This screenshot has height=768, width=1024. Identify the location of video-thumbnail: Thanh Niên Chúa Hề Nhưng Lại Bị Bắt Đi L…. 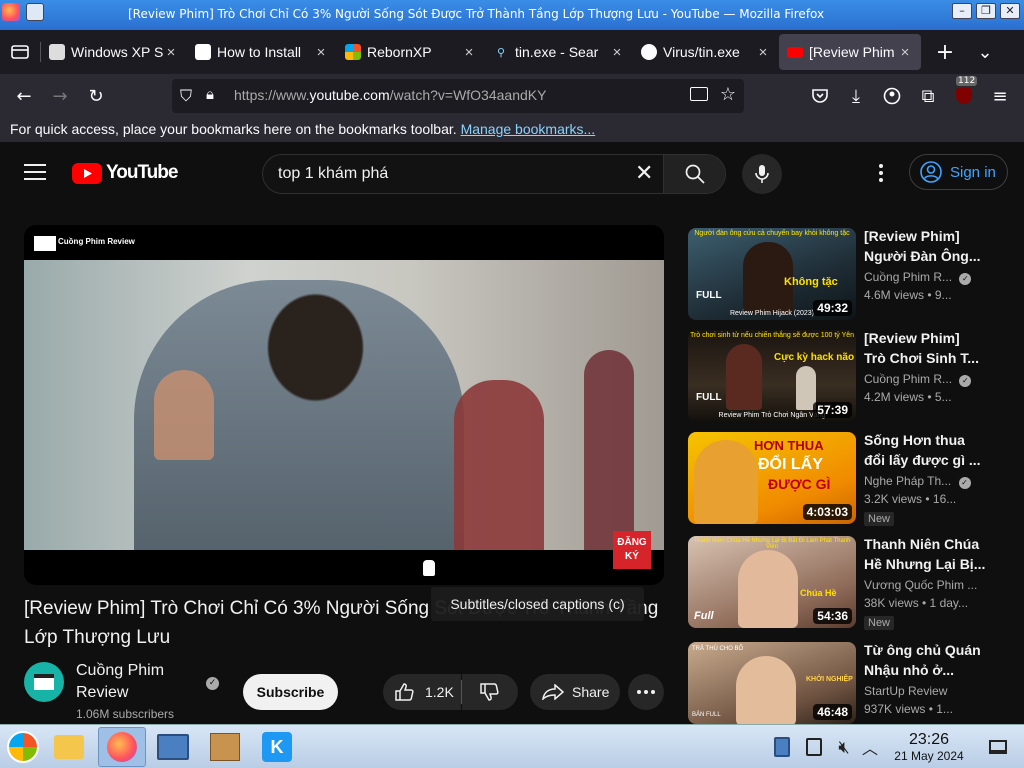
(772, 582).